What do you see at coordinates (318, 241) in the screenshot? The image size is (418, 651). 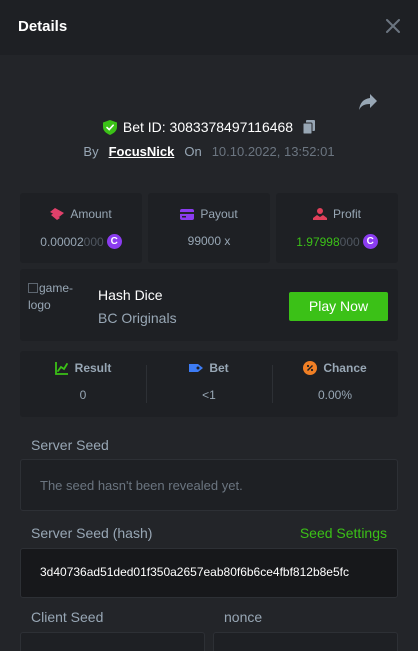 I see `profit-value-main: 1.97998` at bounding box center [318, 241].